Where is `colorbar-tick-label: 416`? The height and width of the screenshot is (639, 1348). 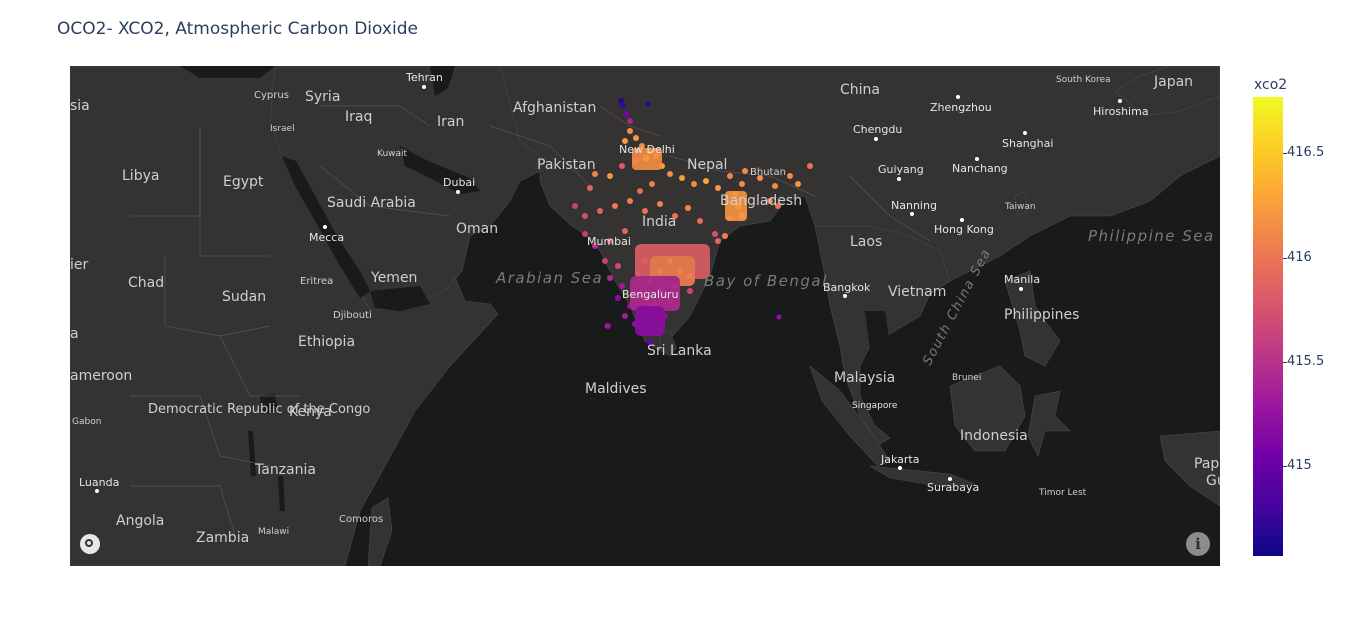 colorbar-tick-label: 416 is located at coordinates (1299, 257).